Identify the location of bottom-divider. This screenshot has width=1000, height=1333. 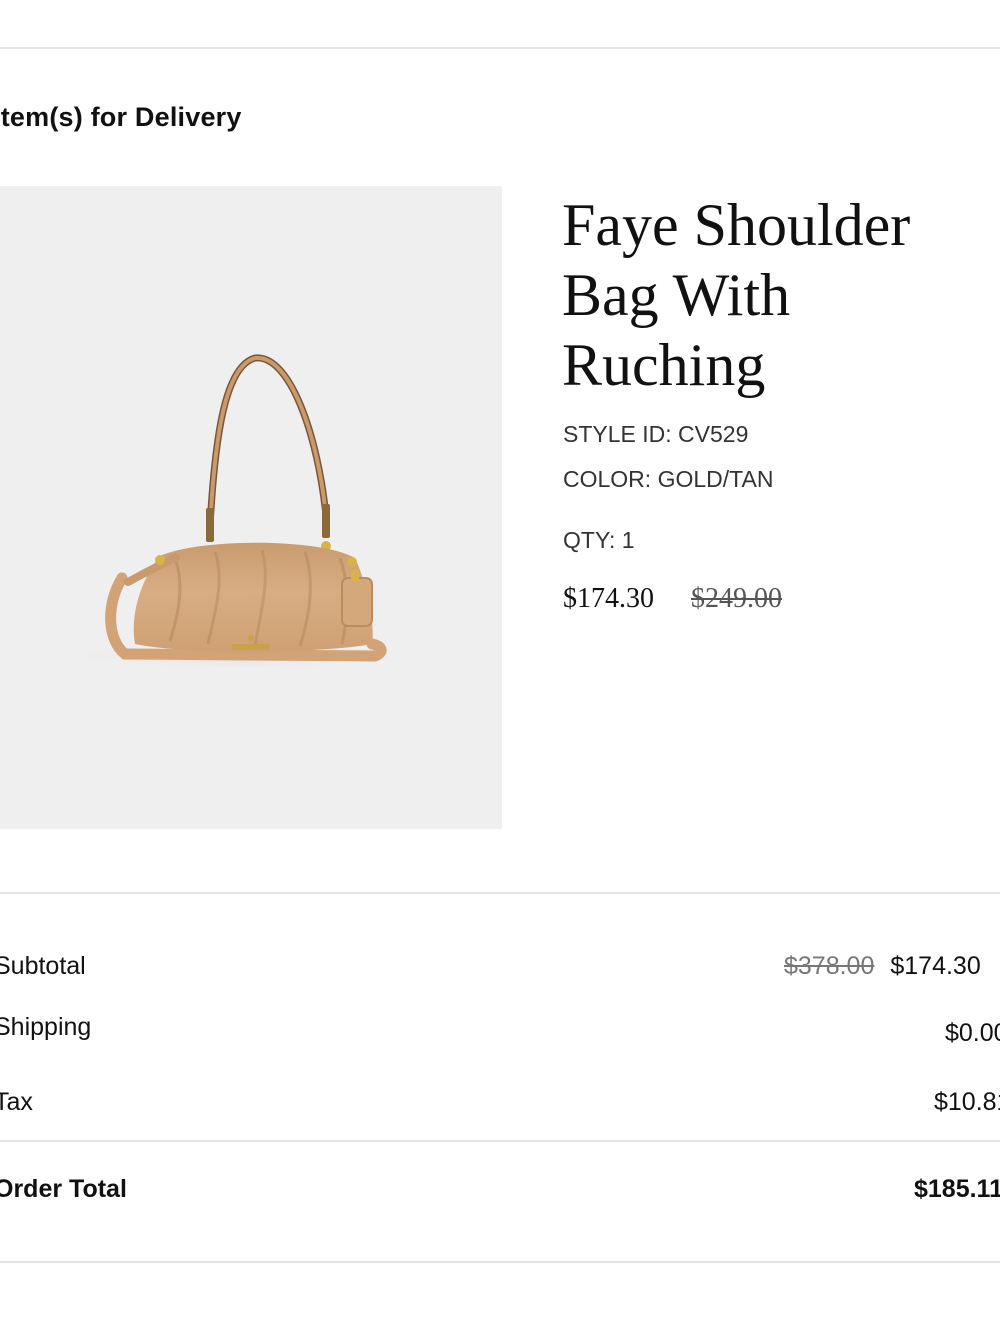
(500, 1262).